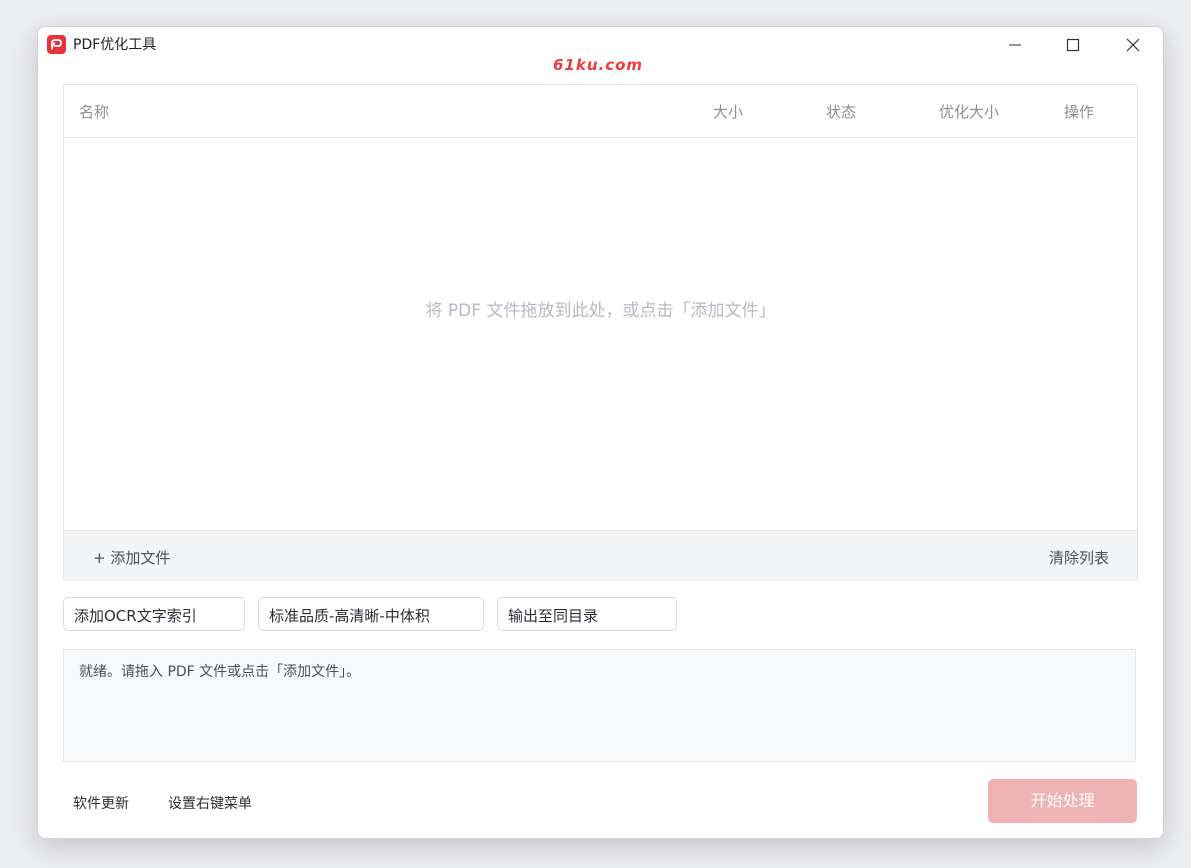 The width and height of the screenshot is (1191, 868). I want to click on minimize-button, so click(1015, 45).